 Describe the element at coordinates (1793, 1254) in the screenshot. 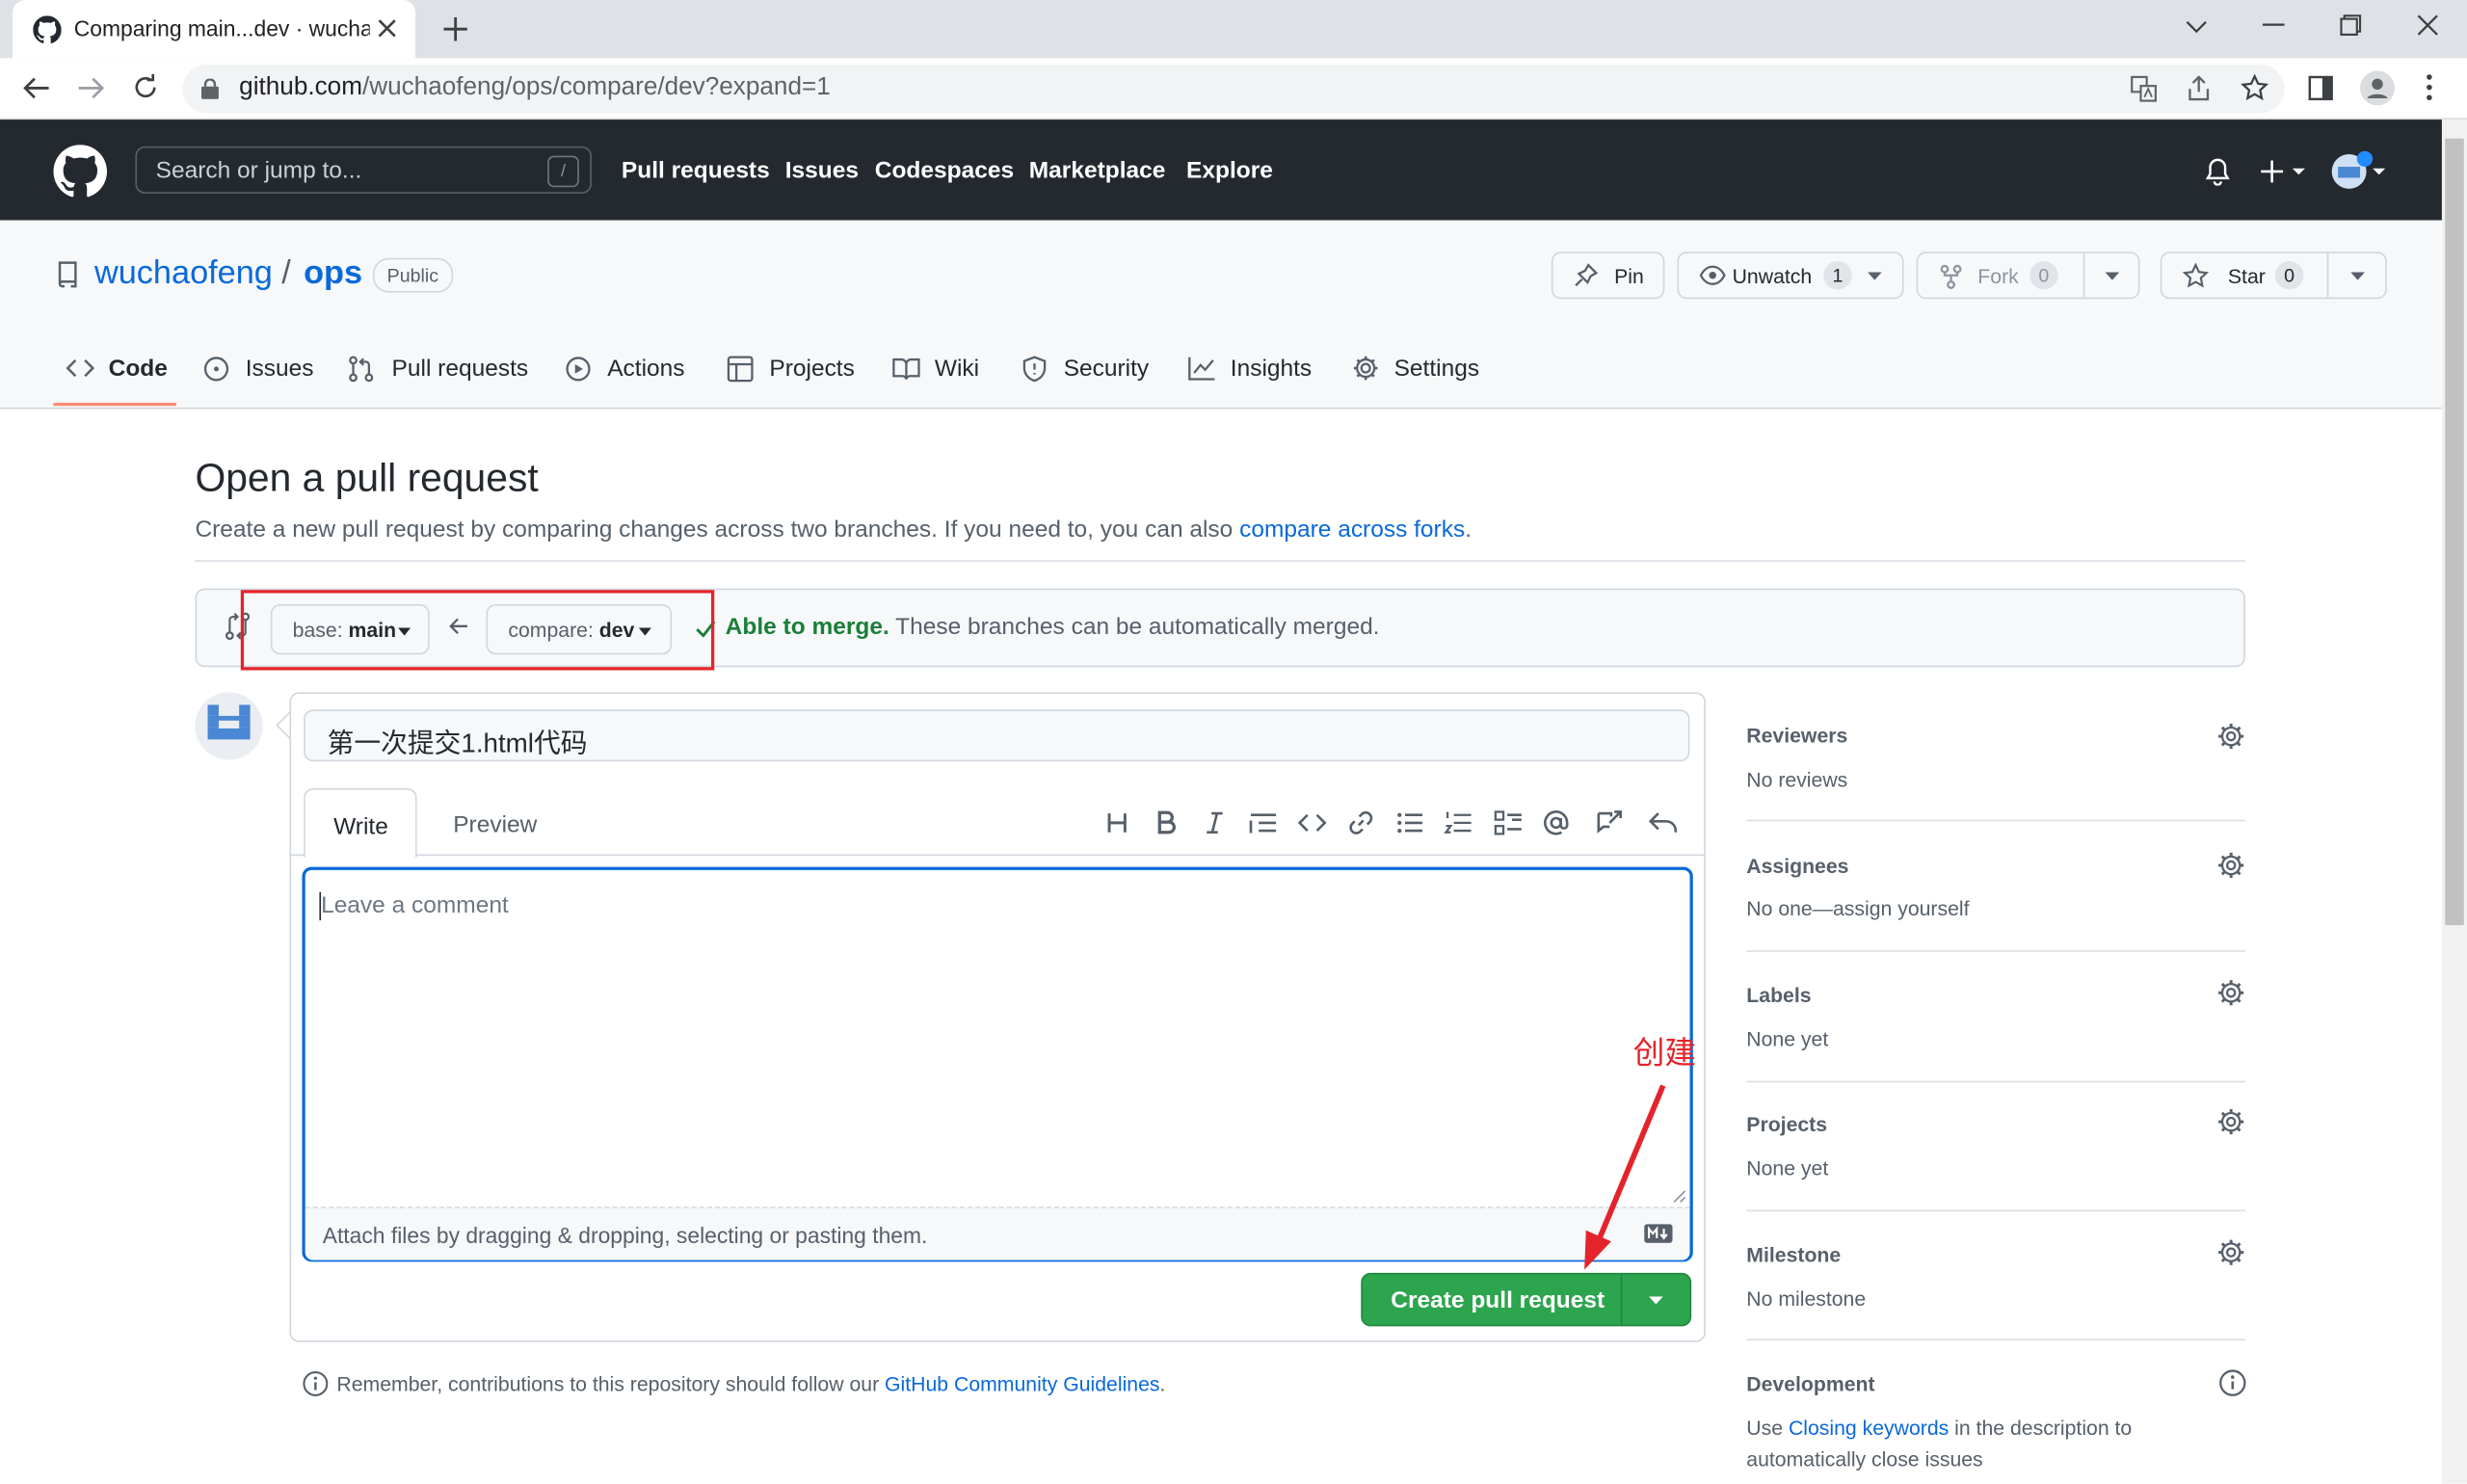

I see `sidebar-milestone-heading: Milestone` at that location.